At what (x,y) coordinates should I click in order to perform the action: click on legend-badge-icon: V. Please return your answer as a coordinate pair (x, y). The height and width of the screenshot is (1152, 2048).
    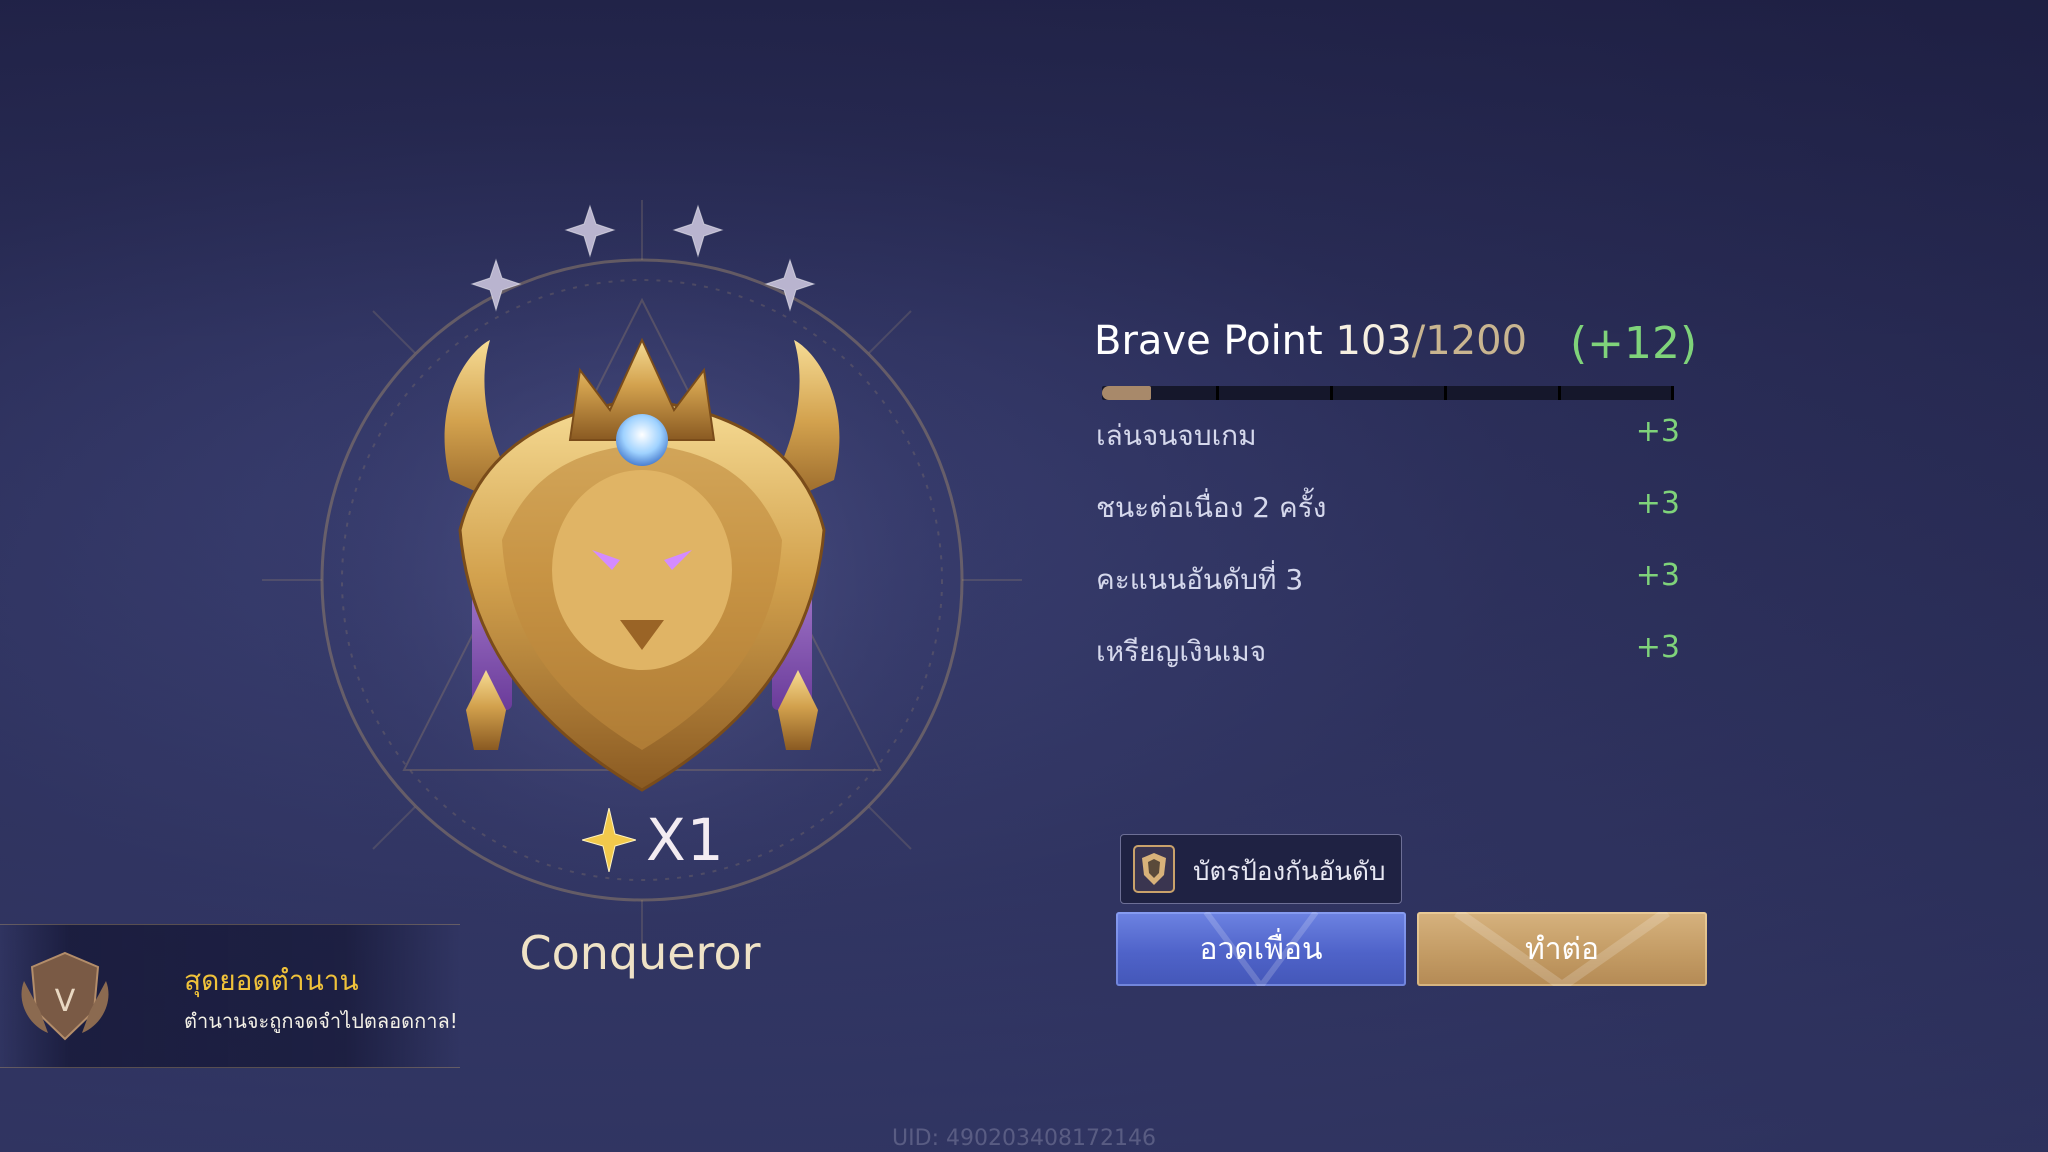
    Looking at the image, I should click on (65, 996).